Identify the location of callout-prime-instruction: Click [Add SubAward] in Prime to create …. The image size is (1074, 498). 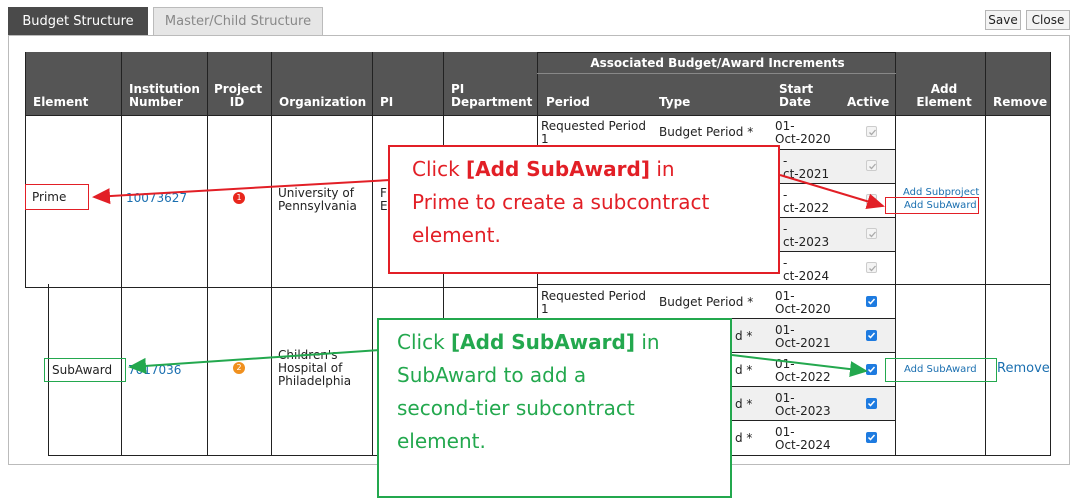
(584, 209).